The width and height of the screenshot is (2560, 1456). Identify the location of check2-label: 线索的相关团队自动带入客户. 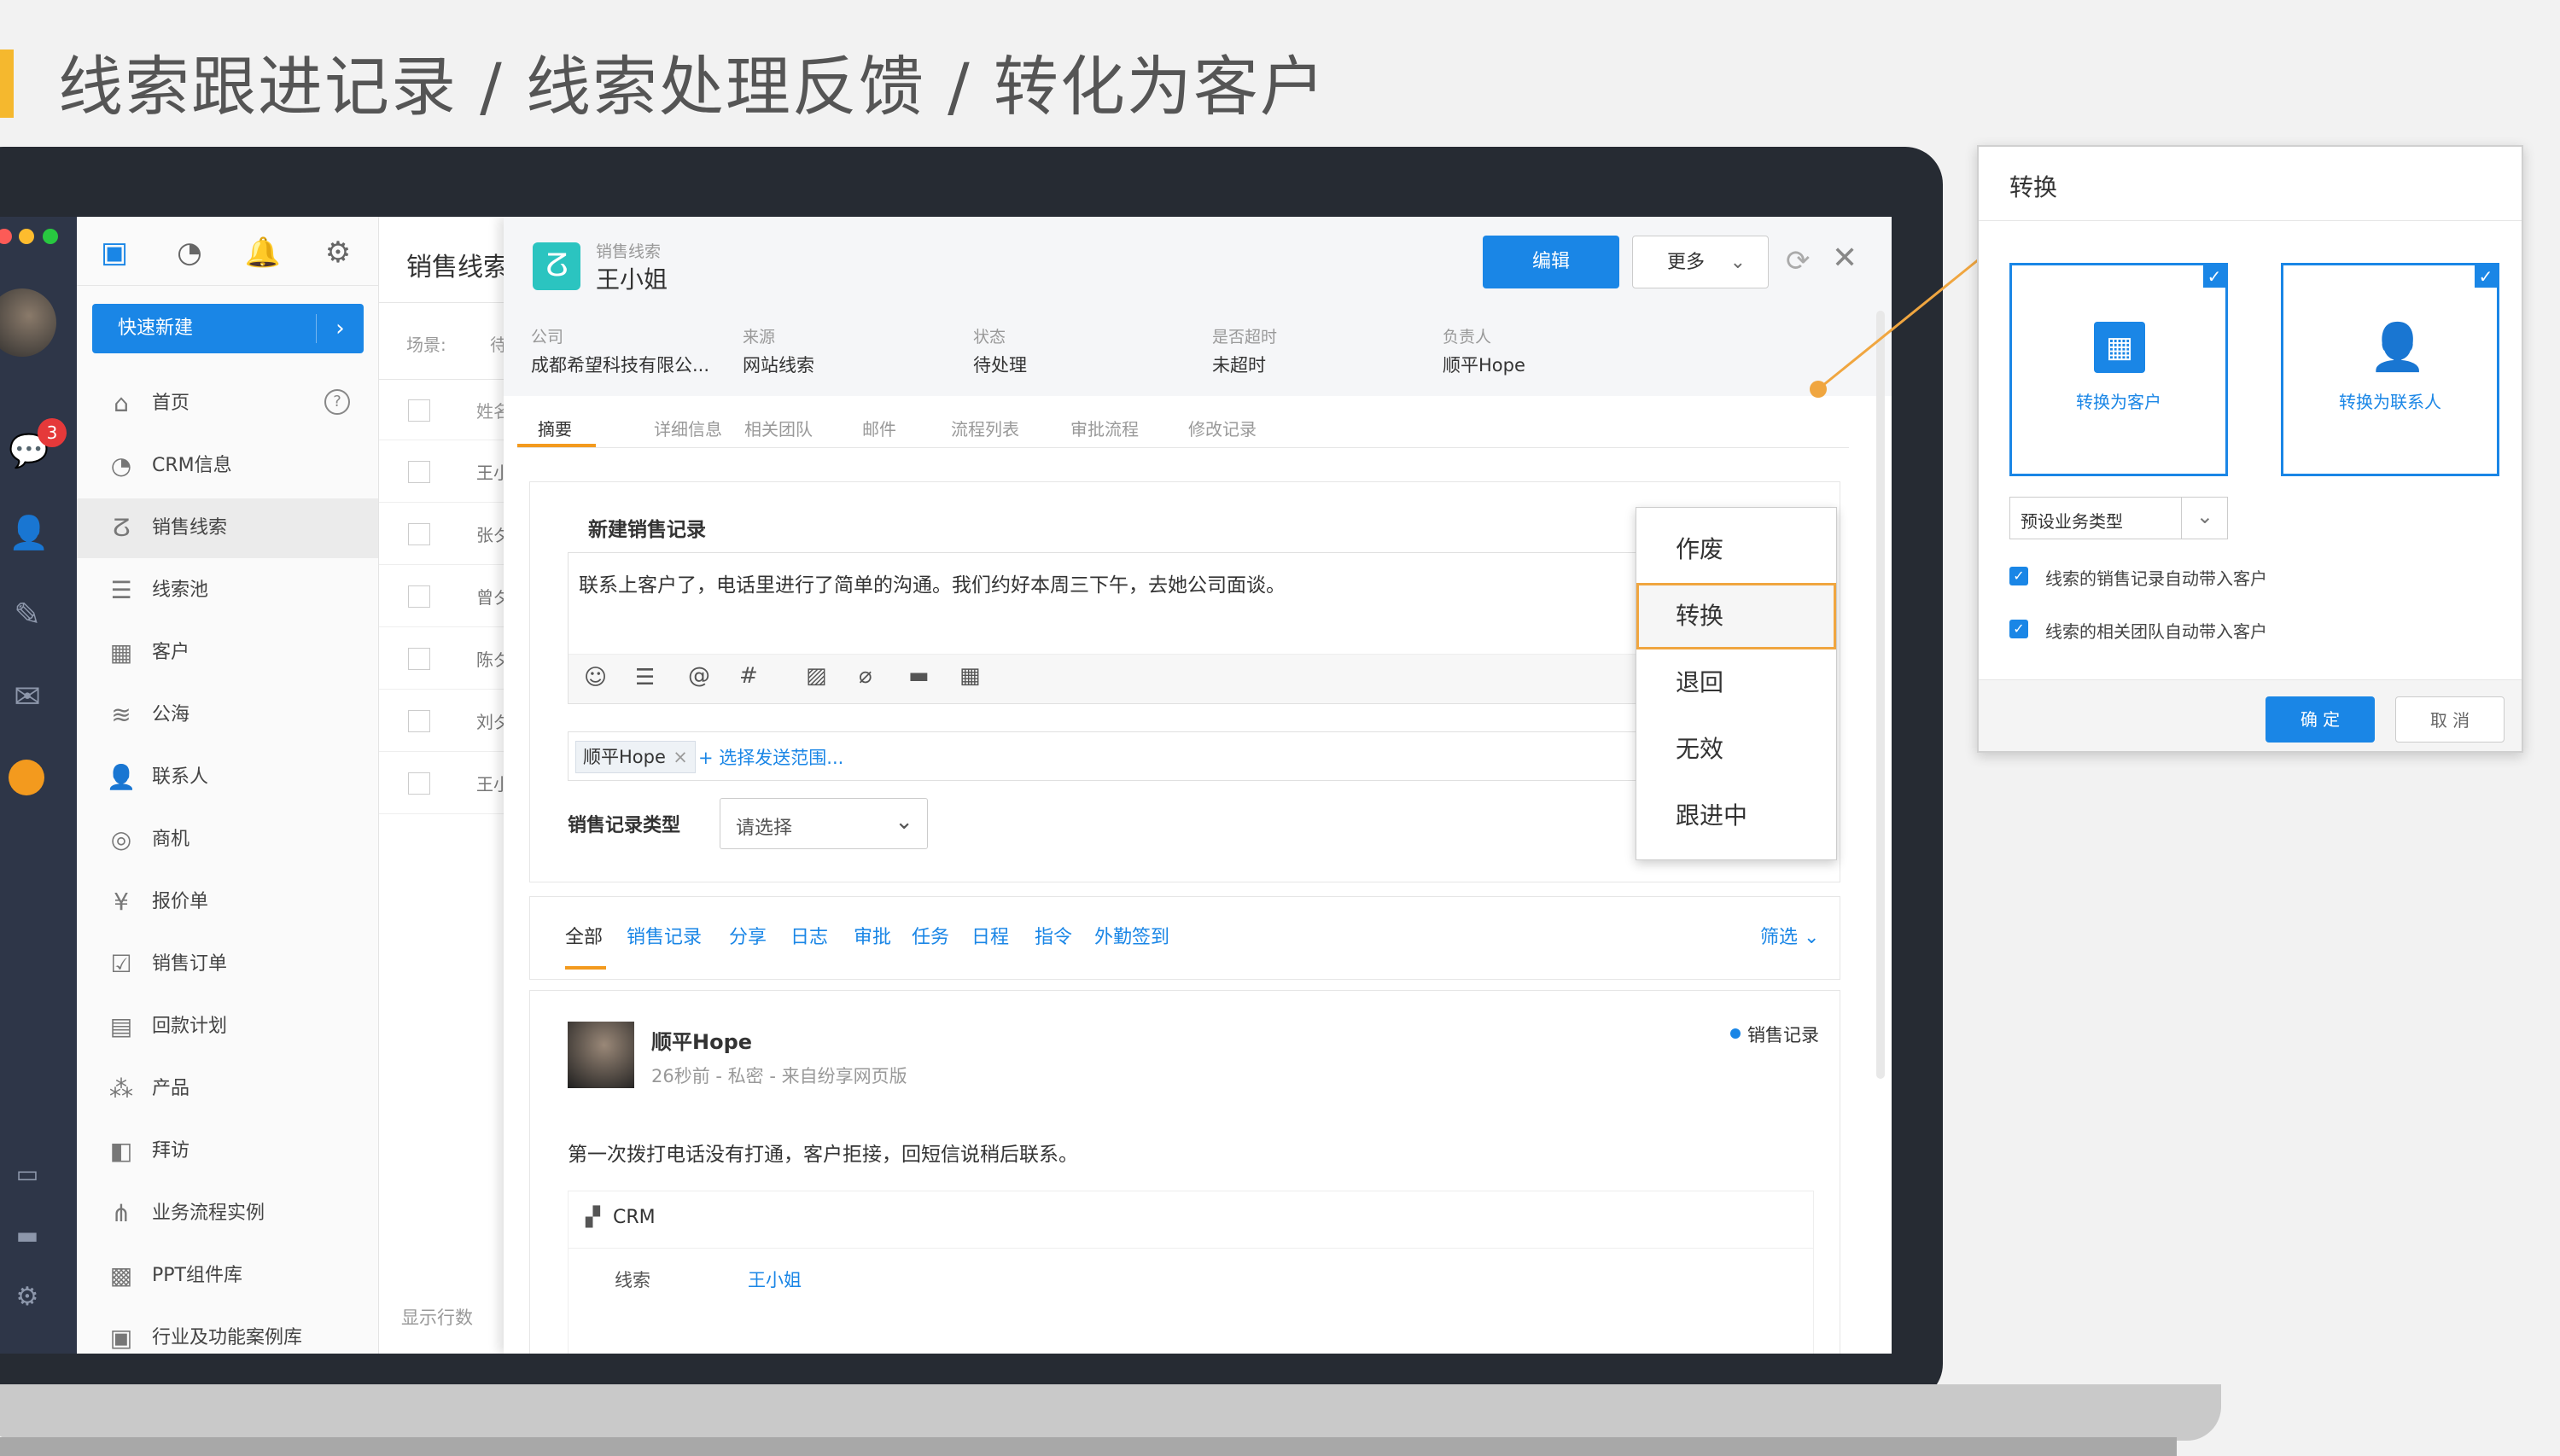
(2156, 631).